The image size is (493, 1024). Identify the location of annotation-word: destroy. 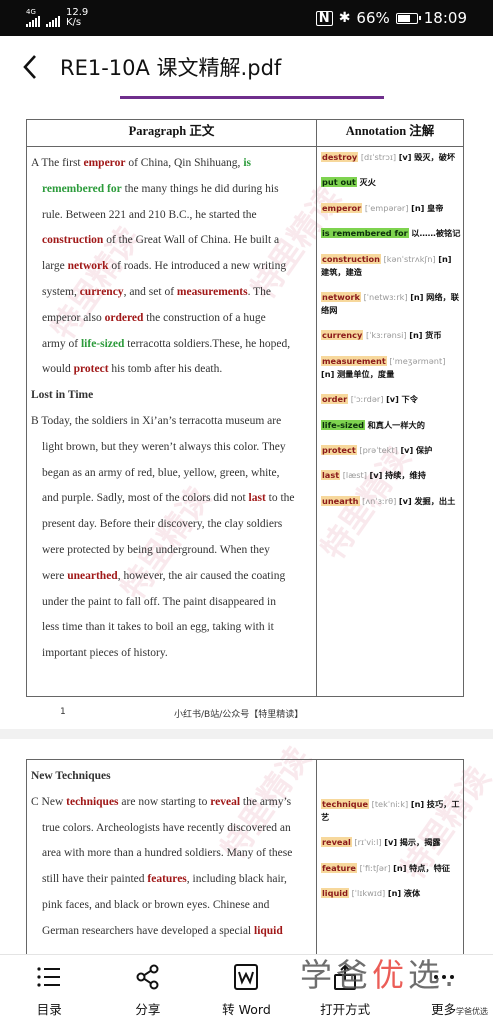
(340, 157).